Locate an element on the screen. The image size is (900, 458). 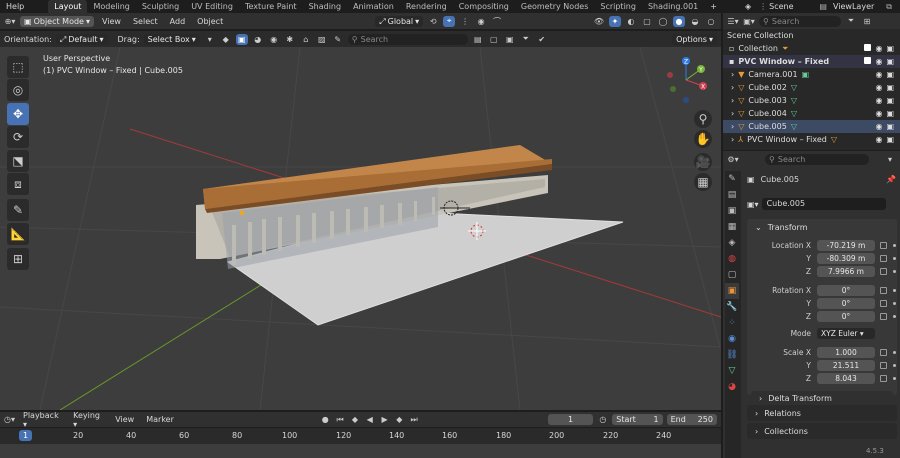
funnel-filter-icon: ⏷ is located at coordinates (526, 39).